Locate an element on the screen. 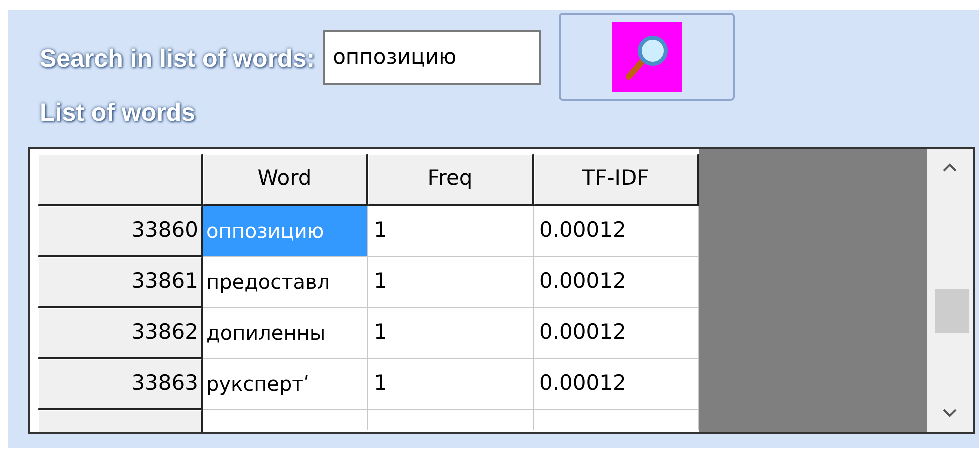  row-header: 33860 is located at coordinates (120, 231).